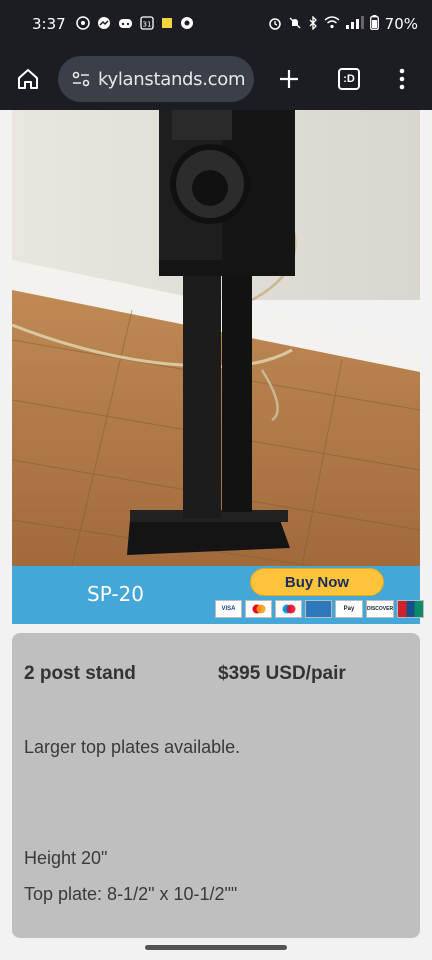 Image resolution: width=432 pixels, height=960 pixels. Describe the element at coordinates (216, 24) in the screenshot. I see `status-bar: 3:37 31 70%` at that location.